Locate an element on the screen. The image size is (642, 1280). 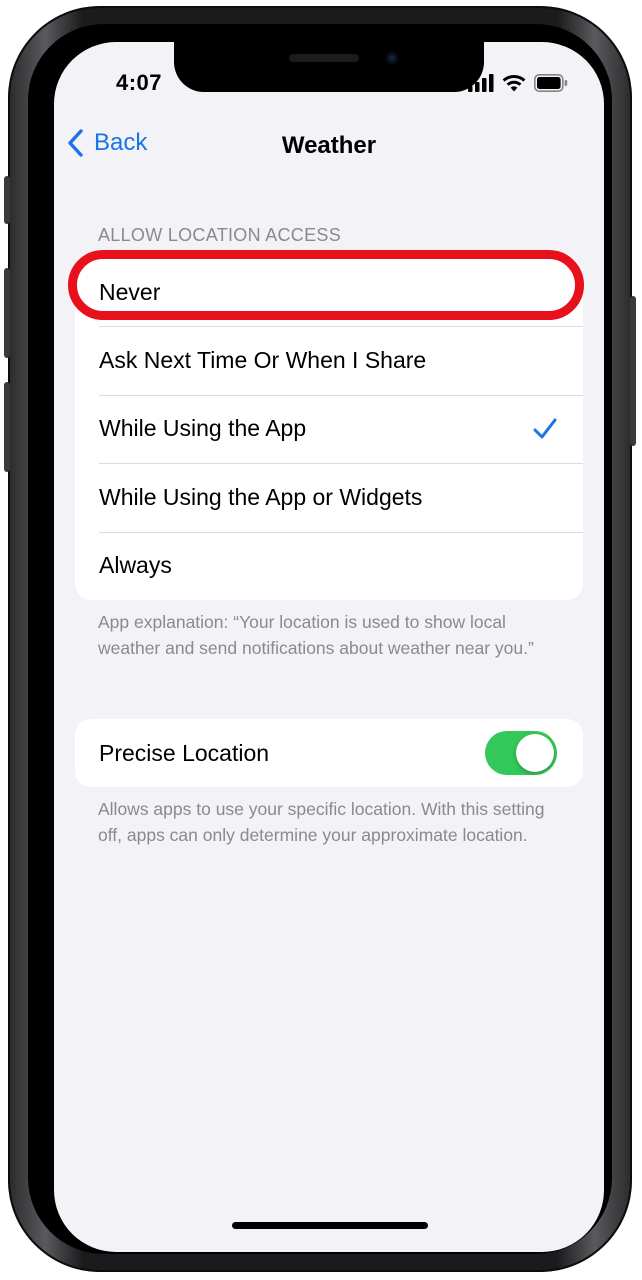
option-while-using-app: While Using the App is located at coordinates (329, 428).